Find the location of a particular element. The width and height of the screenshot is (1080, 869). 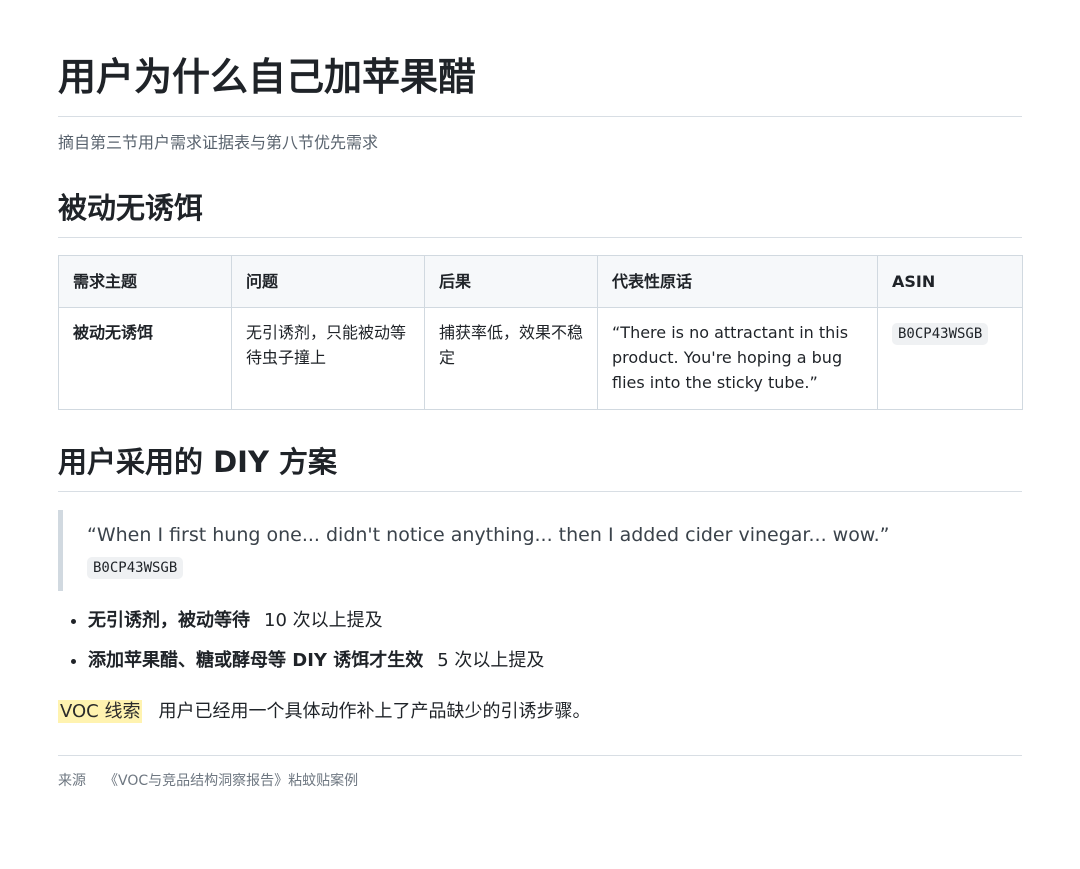

voc-tag: VOC 线索 is located at coordinates (100, 711).